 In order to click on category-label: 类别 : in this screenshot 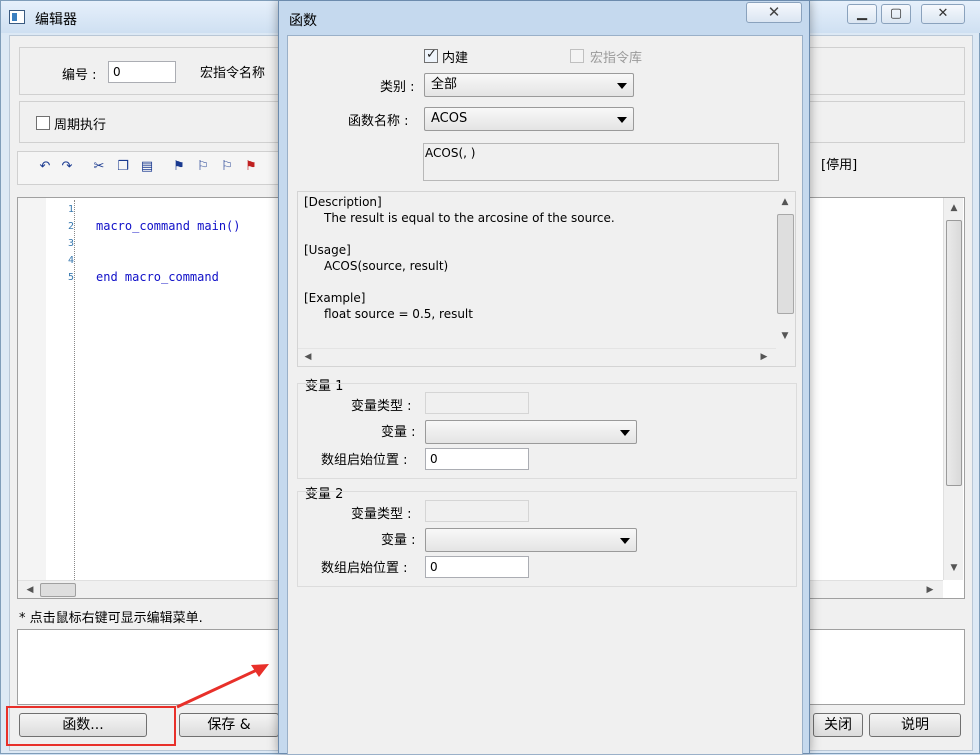, I will do `click(397, 87)`.